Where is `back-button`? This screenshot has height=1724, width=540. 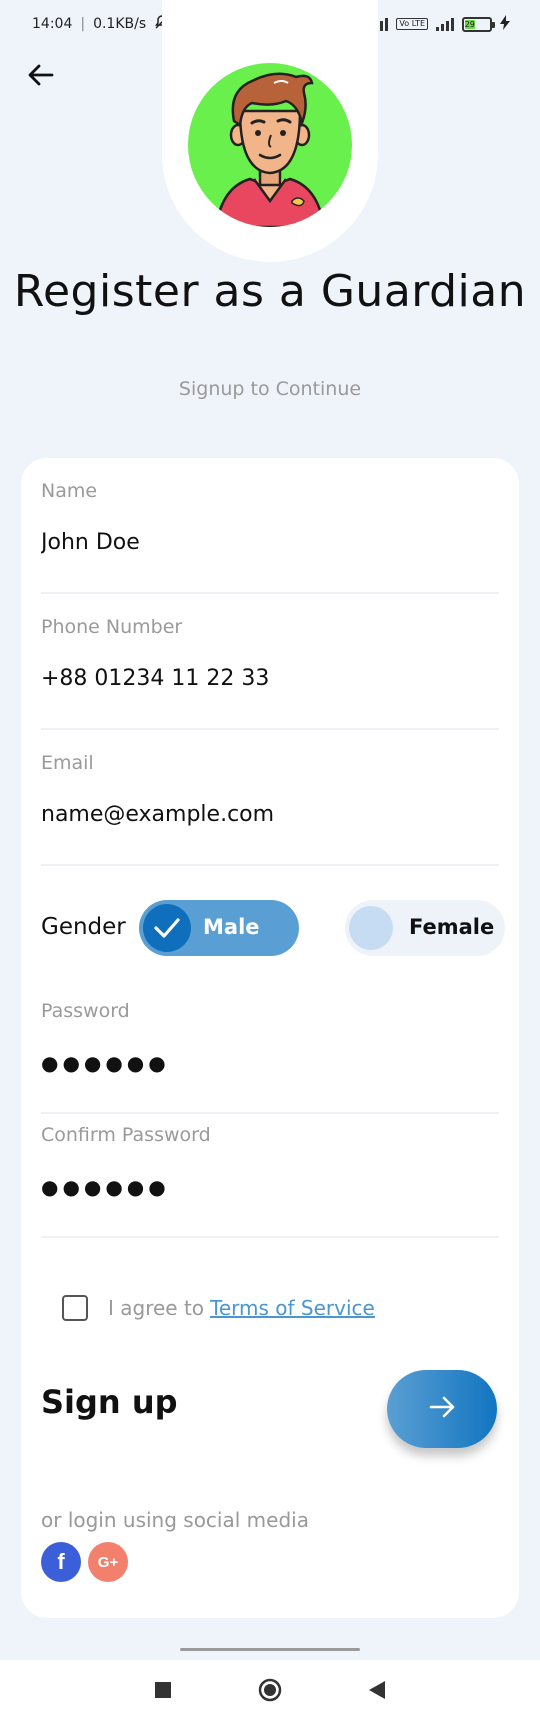
back-button is located at coordinates (41, 77).